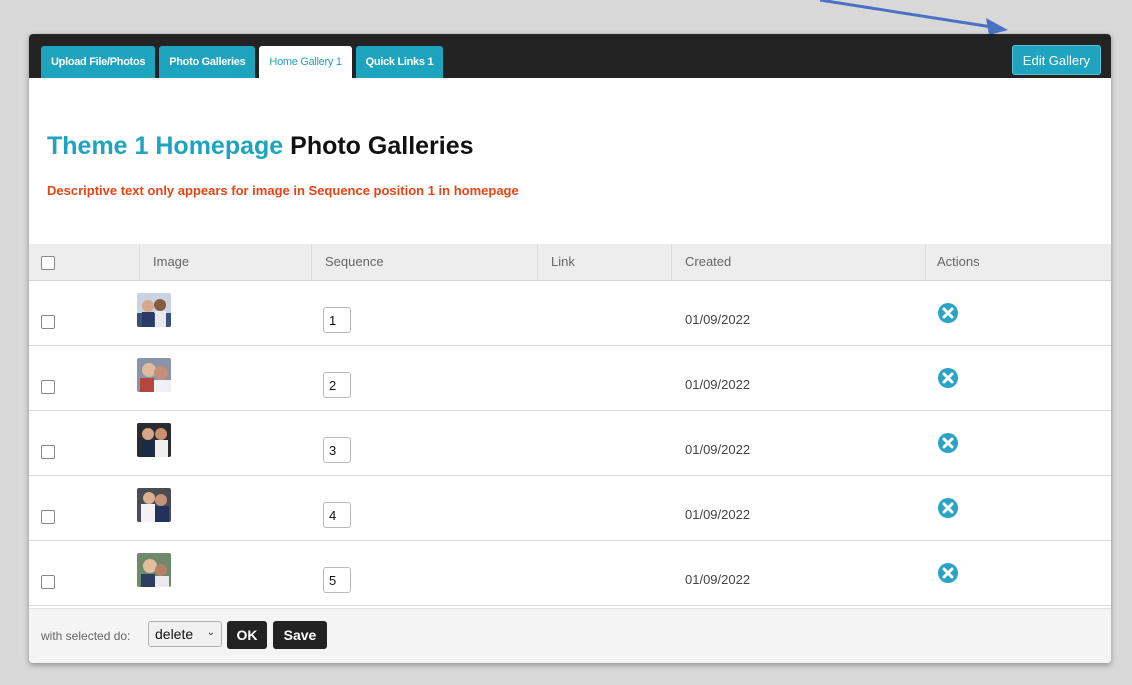 This screenshot has width=1132, height=685. What do you see at coordinates (399, 62) in the screenshot?
I see `tab-quick-links-1: Quick Links 1` at bounding box center [399, 62].